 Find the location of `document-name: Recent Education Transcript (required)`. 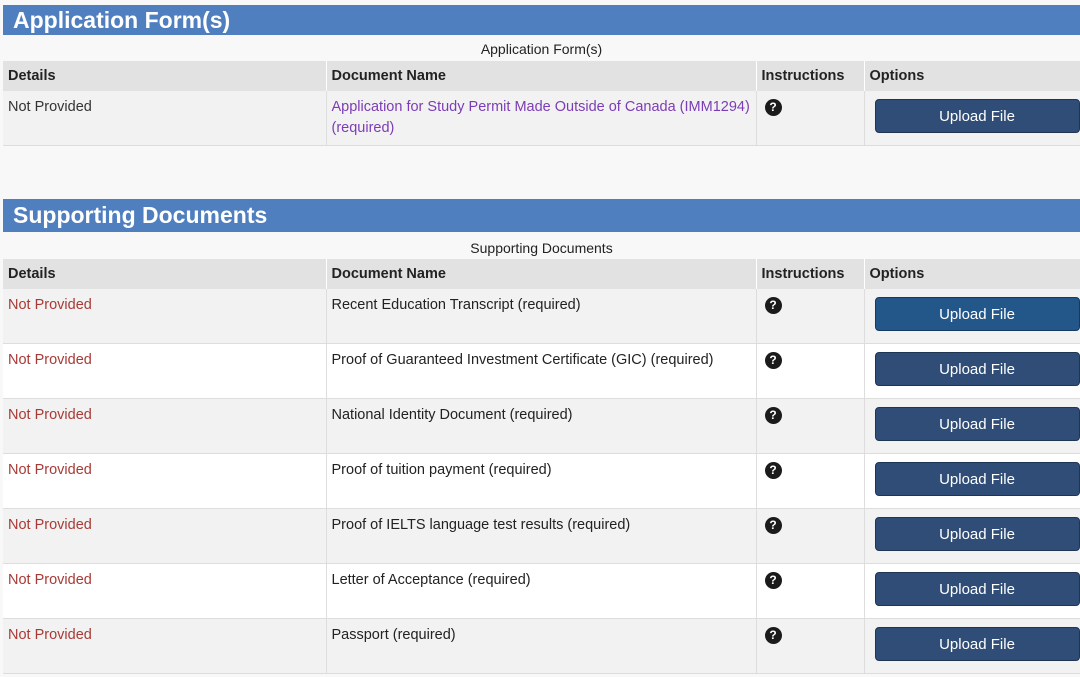

document-name: Recent Education Transcript (required) is located at coordinates (456, 305).